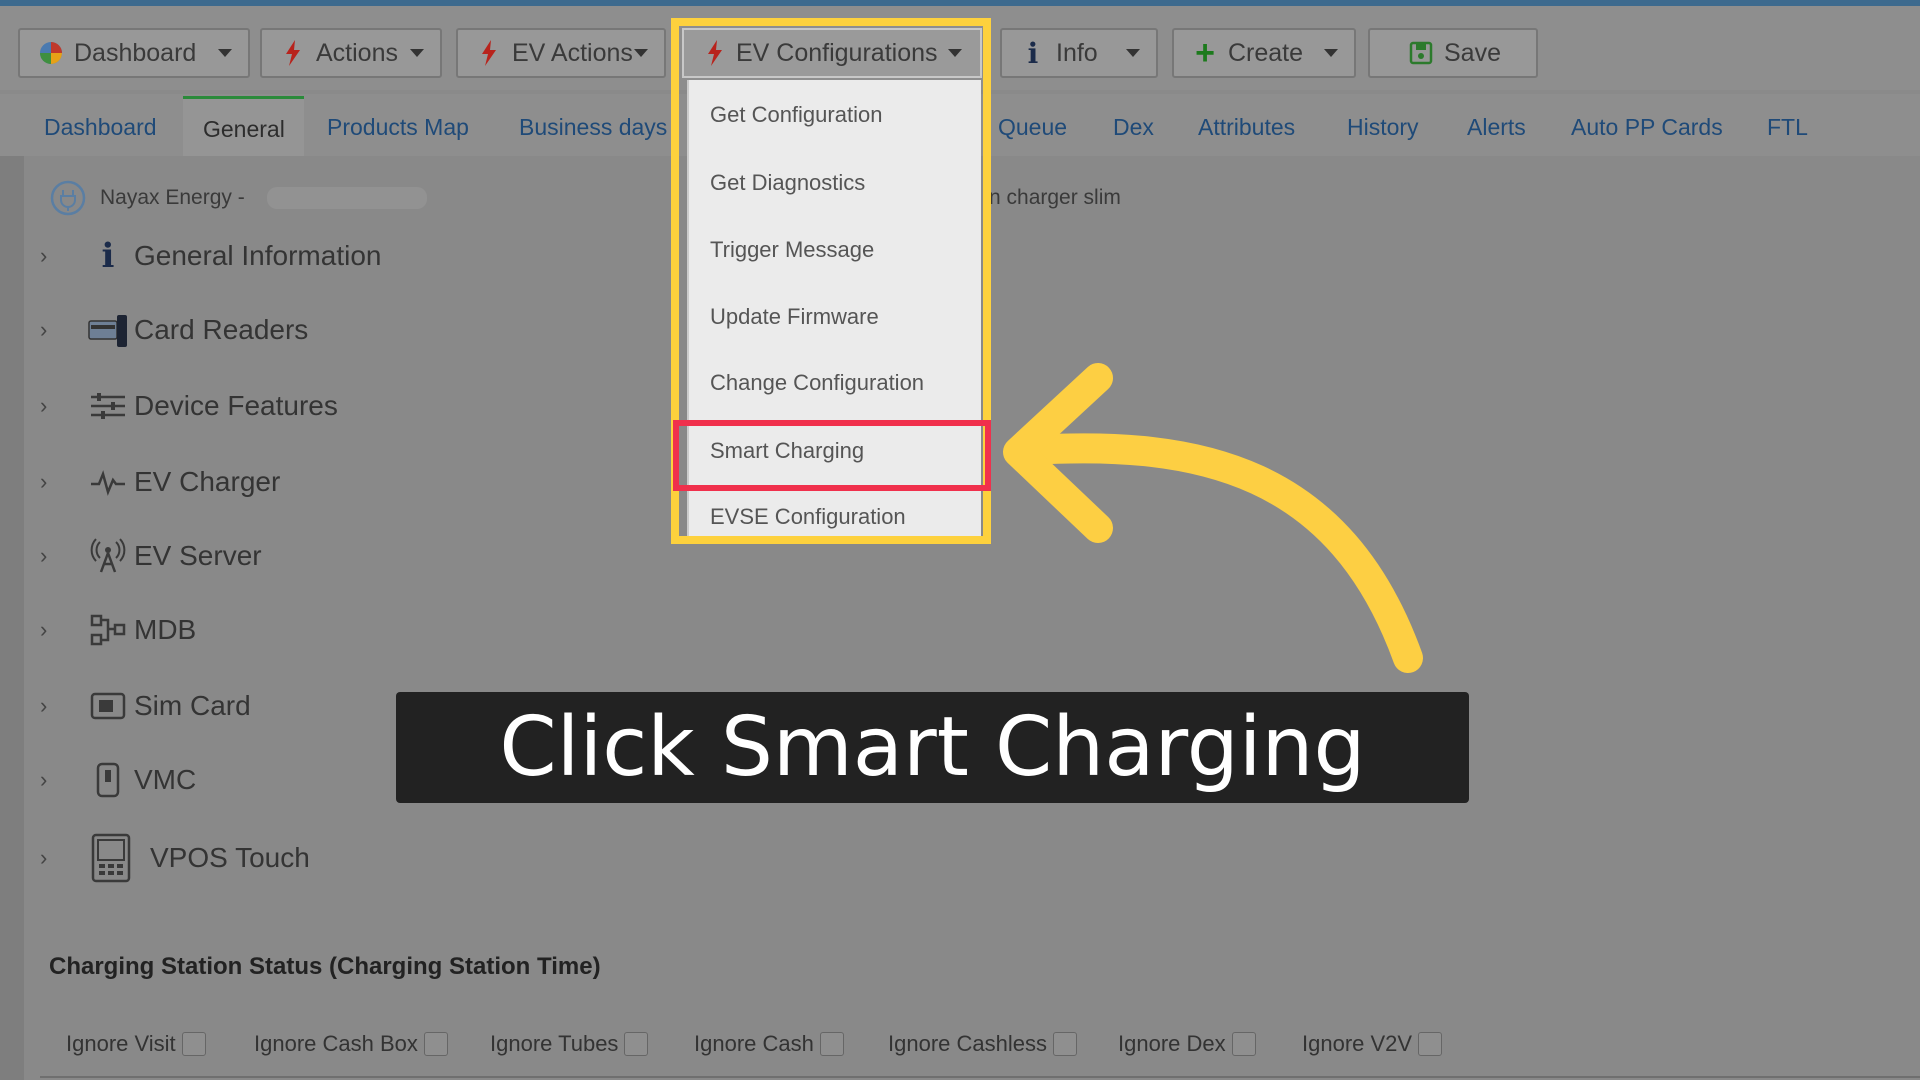 This screenshot has width=1920, height=1080. I want to click on menu-item-change-configuration: Change Configuration, so click(817, 383).